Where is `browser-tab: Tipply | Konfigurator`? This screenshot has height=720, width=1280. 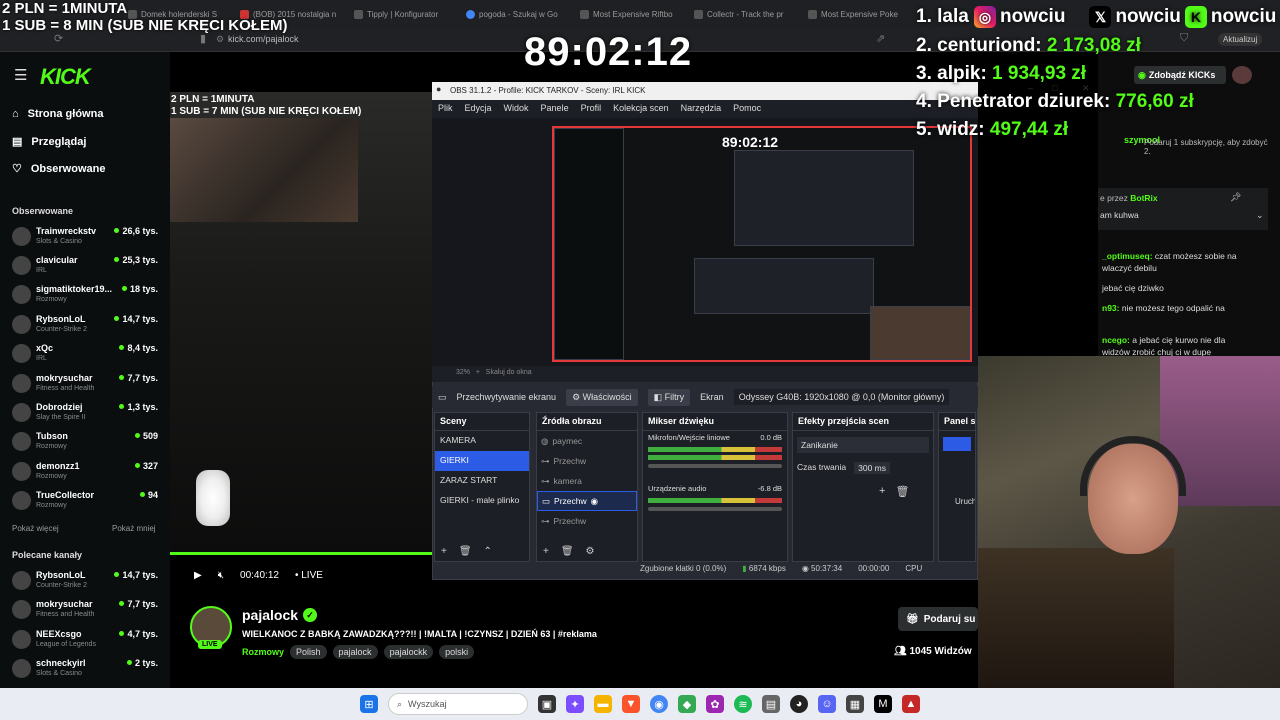 browser-tab: Tipply | Konfigurator is located at coordinates (404, 14).